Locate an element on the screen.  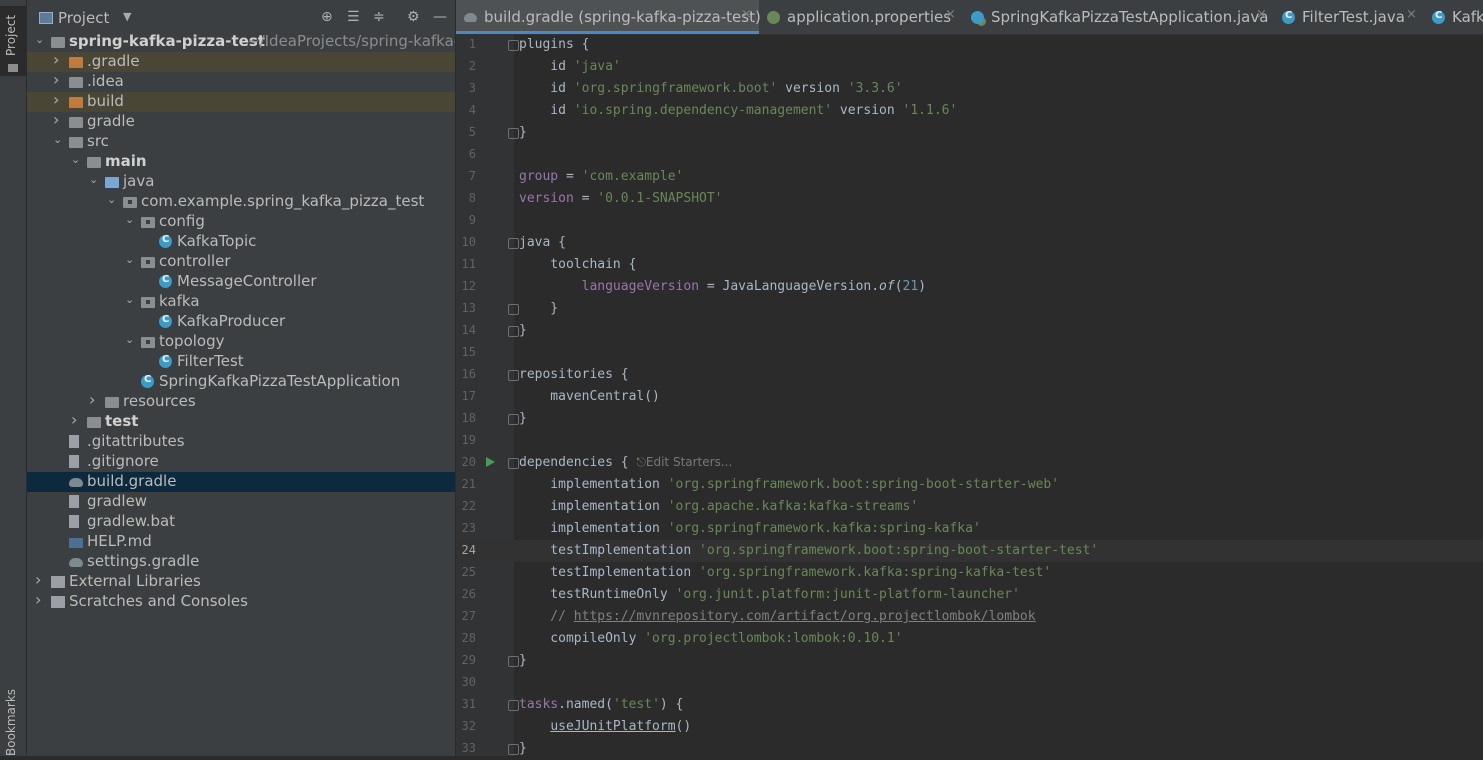
project-view-selector: Project is located at coordinates (83, 18).